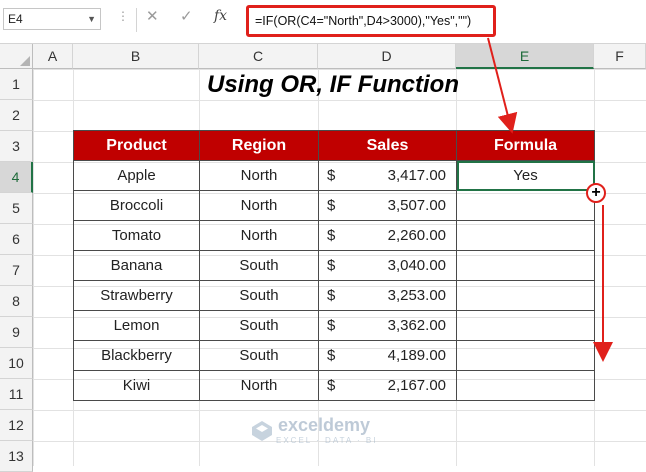 The height and width of the screenshot is (472, 646). I want to click on annotation-arrows, so click(550, 199).